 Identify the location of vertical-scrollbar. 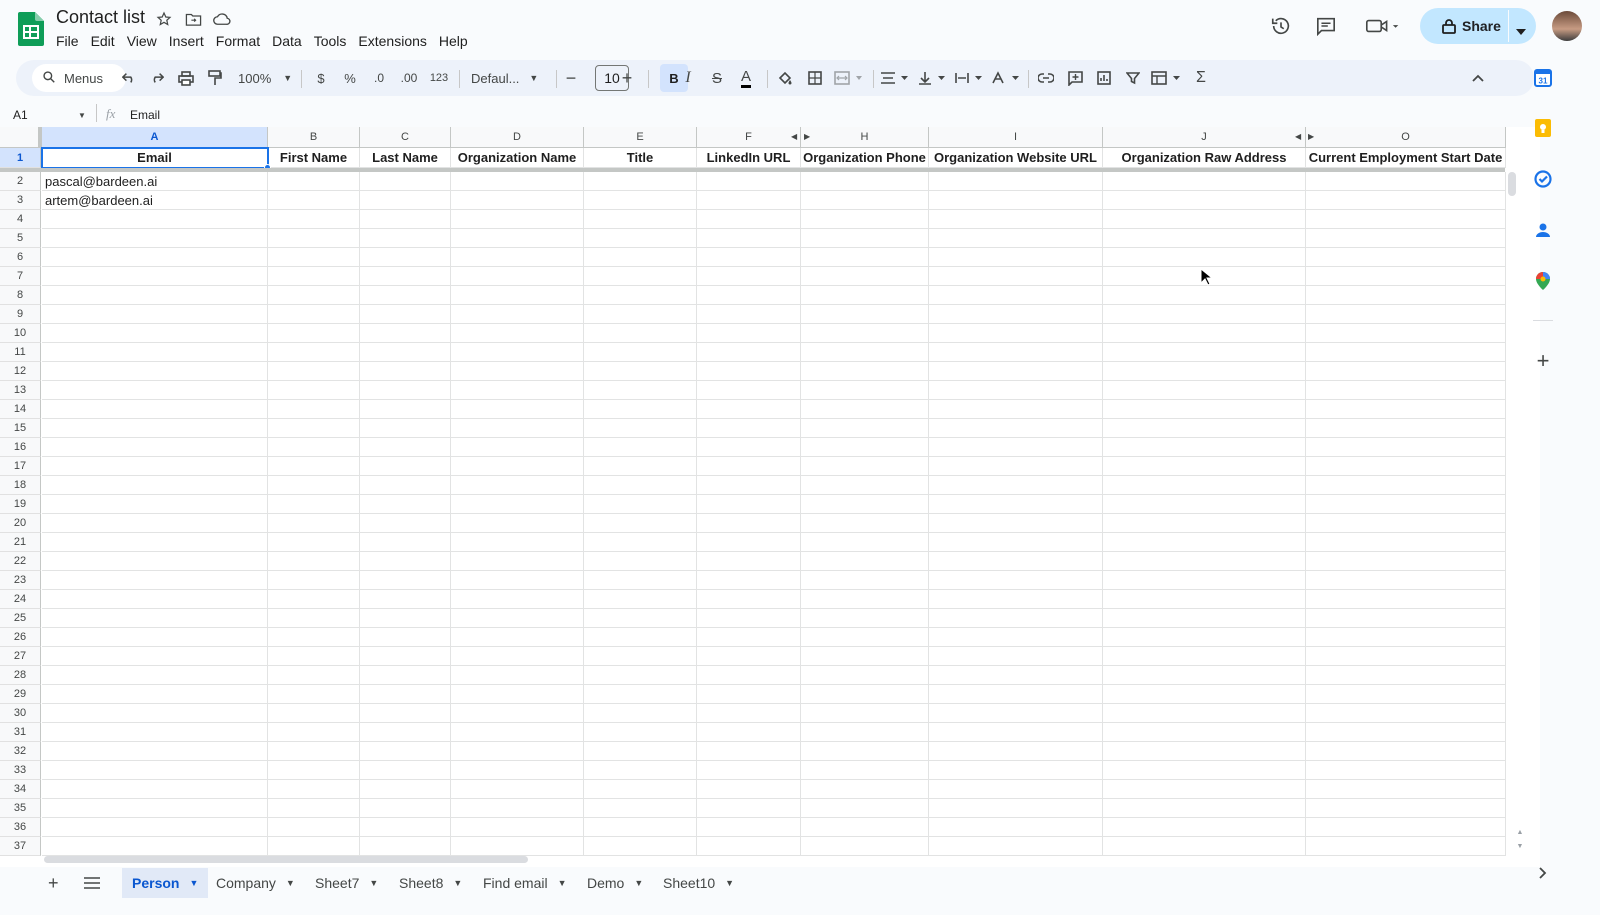
(1512, 184).